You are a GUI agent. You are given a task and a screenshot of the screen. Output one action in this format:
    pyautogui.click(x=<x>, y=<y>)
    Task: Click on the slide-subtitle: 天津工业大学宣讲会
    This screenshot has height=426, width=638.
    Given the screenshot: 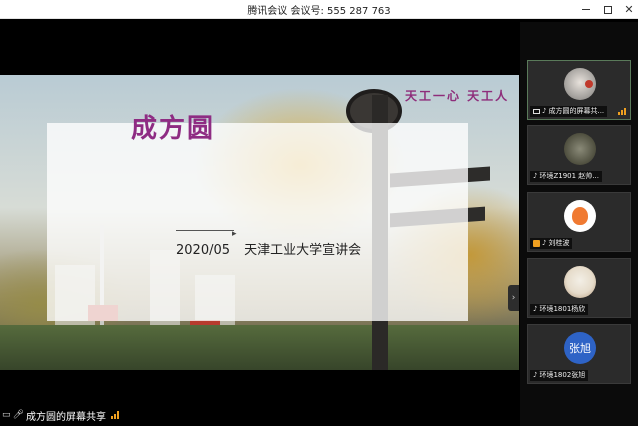 What is the action you would take?
    pyautogui.click(x=303, y=250)
    